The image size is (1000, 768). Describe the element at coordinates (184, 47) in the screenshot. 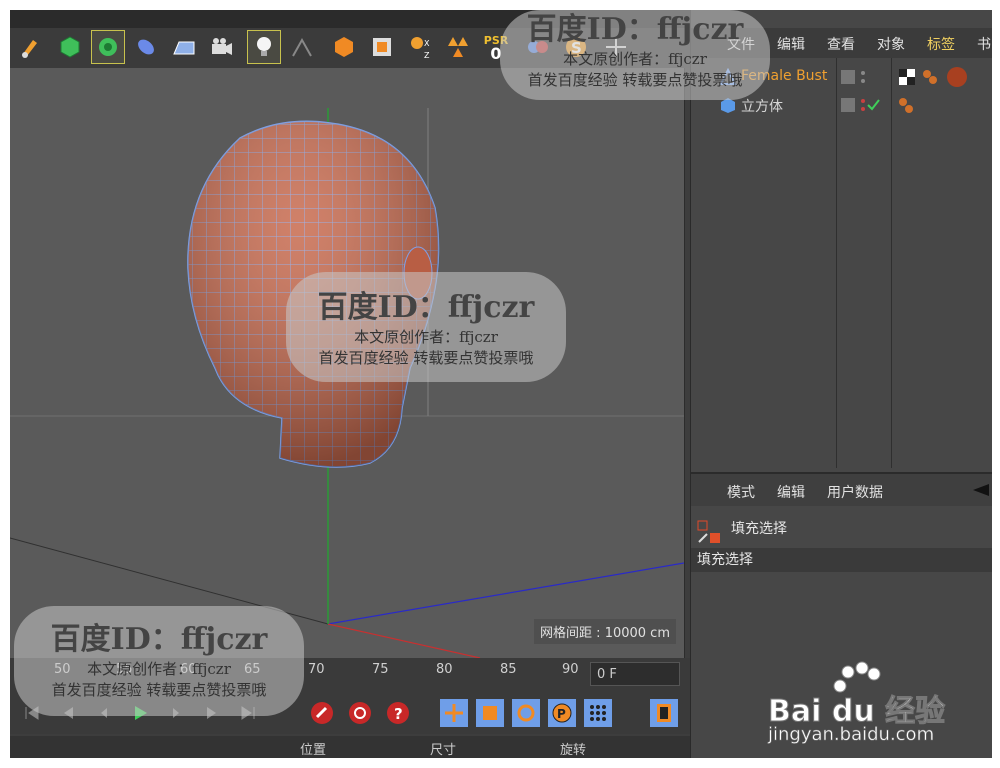

I see `floor-icon` at that location.